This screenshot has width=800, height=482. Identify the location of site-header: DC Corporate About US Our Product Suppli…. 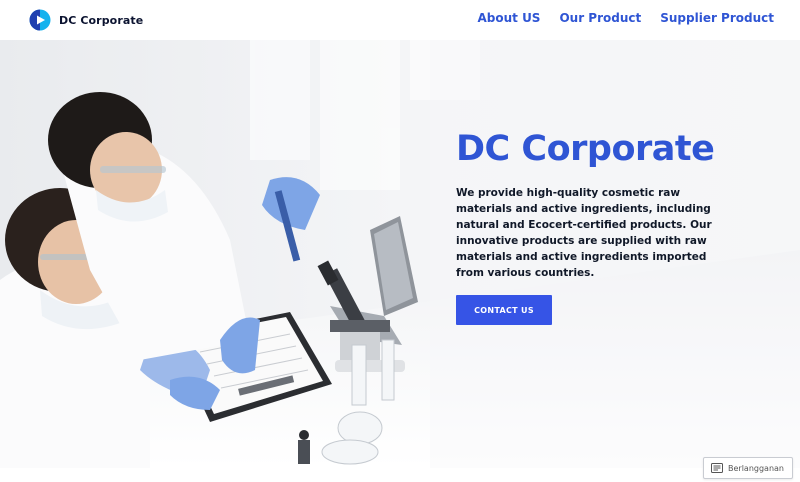
(400, 20).